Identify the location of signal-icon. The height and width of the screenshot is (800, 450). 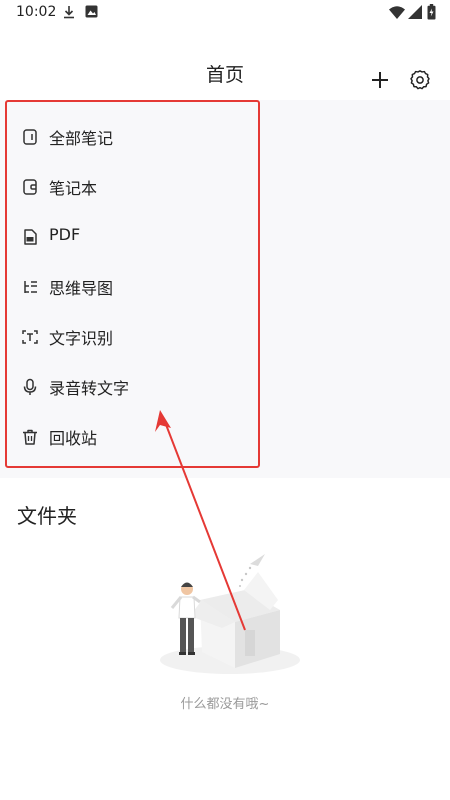
(415, 12).